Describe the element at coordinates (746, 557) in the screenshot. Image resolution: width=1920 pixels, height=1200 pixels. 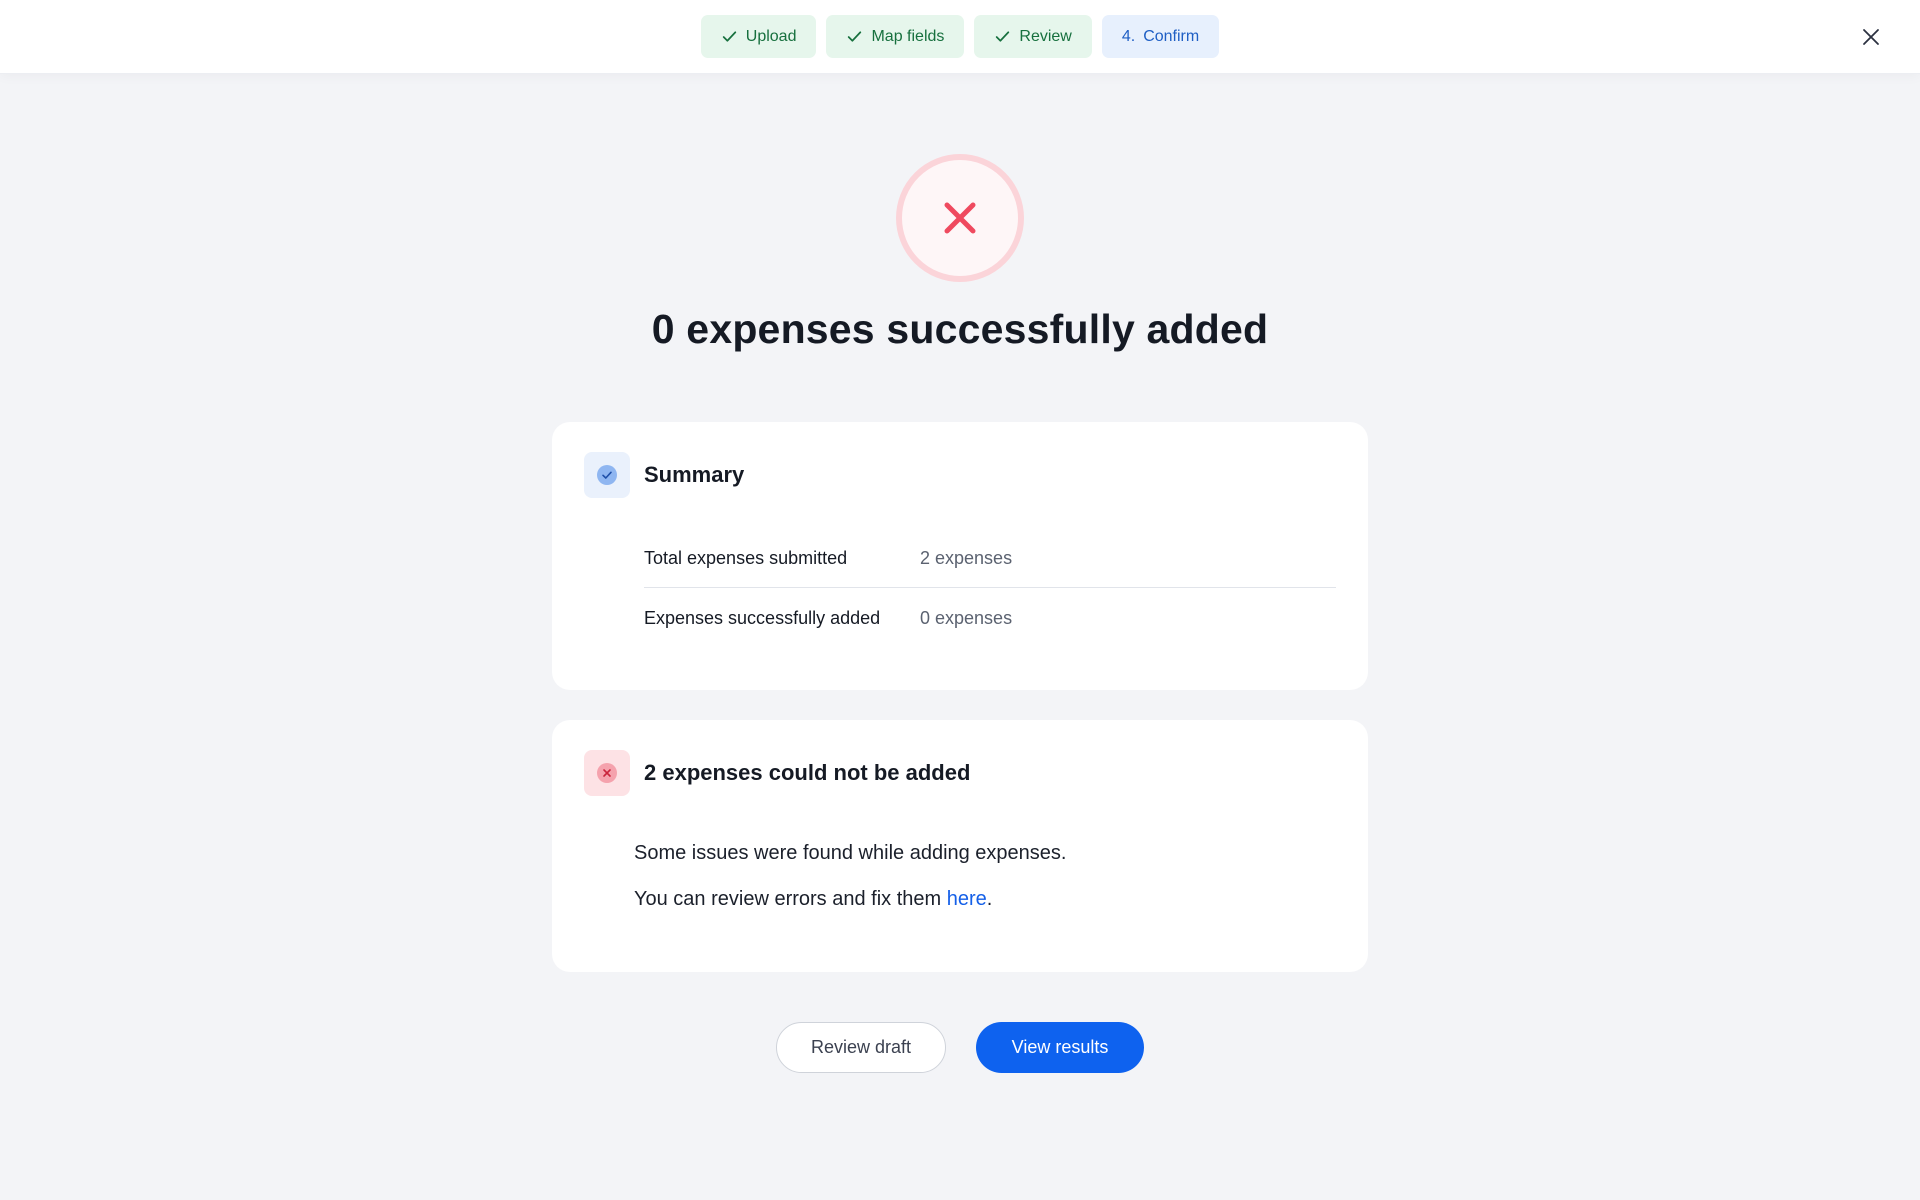
I see `summary-row-label: Total expenses submitted` at that location.